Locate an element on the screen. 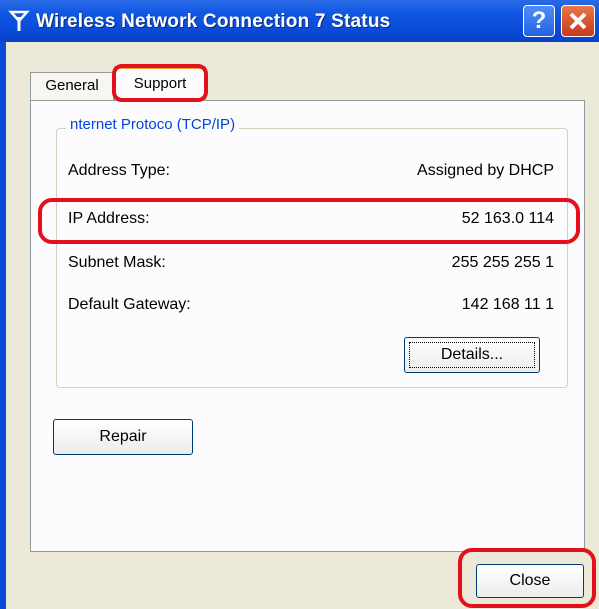 Image resolution: width=599 pixels, height=609 pixels. address-type-label: Address Type: is located at coordinates (119, 170).